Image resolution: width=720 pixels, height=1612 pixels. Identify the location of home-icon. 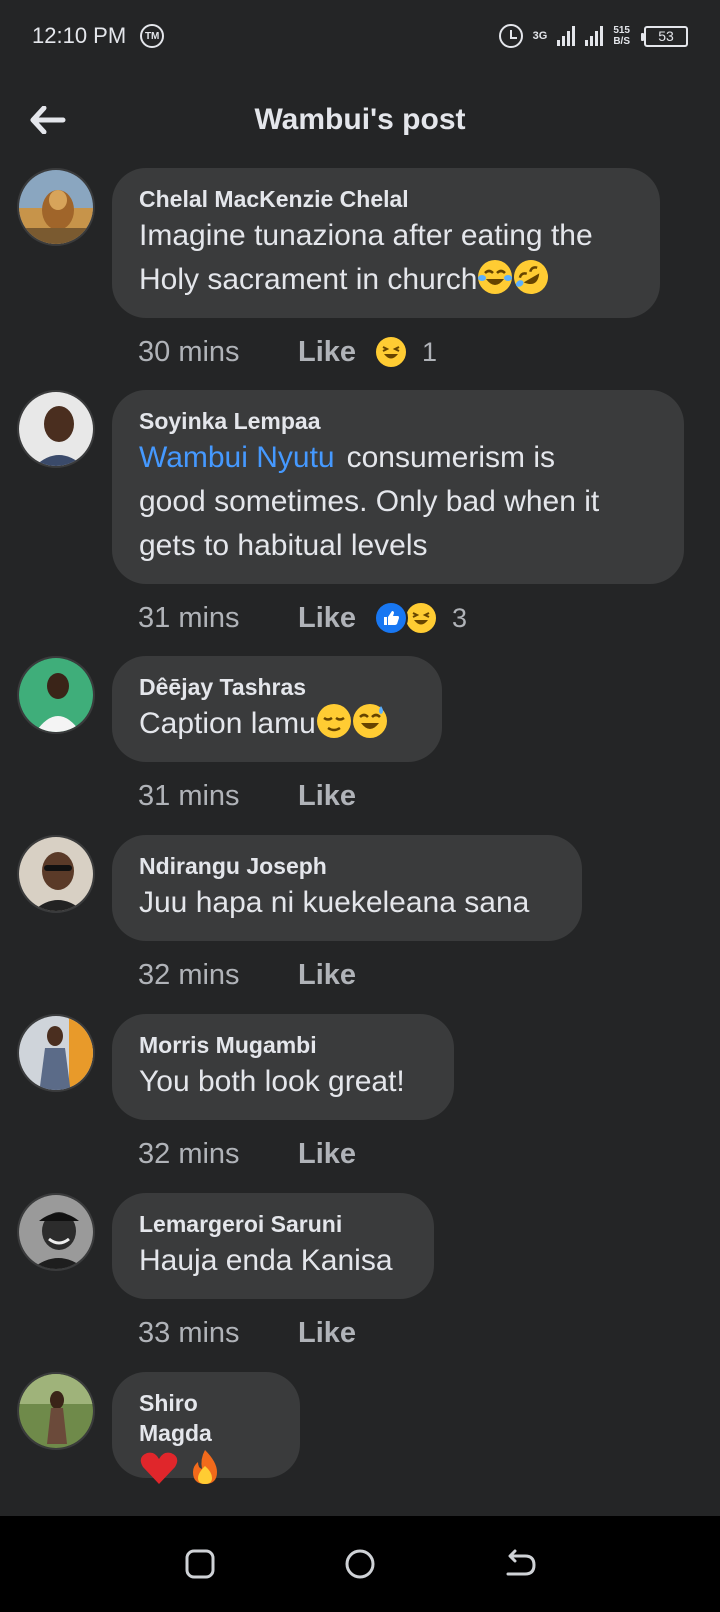
(360, 1564).